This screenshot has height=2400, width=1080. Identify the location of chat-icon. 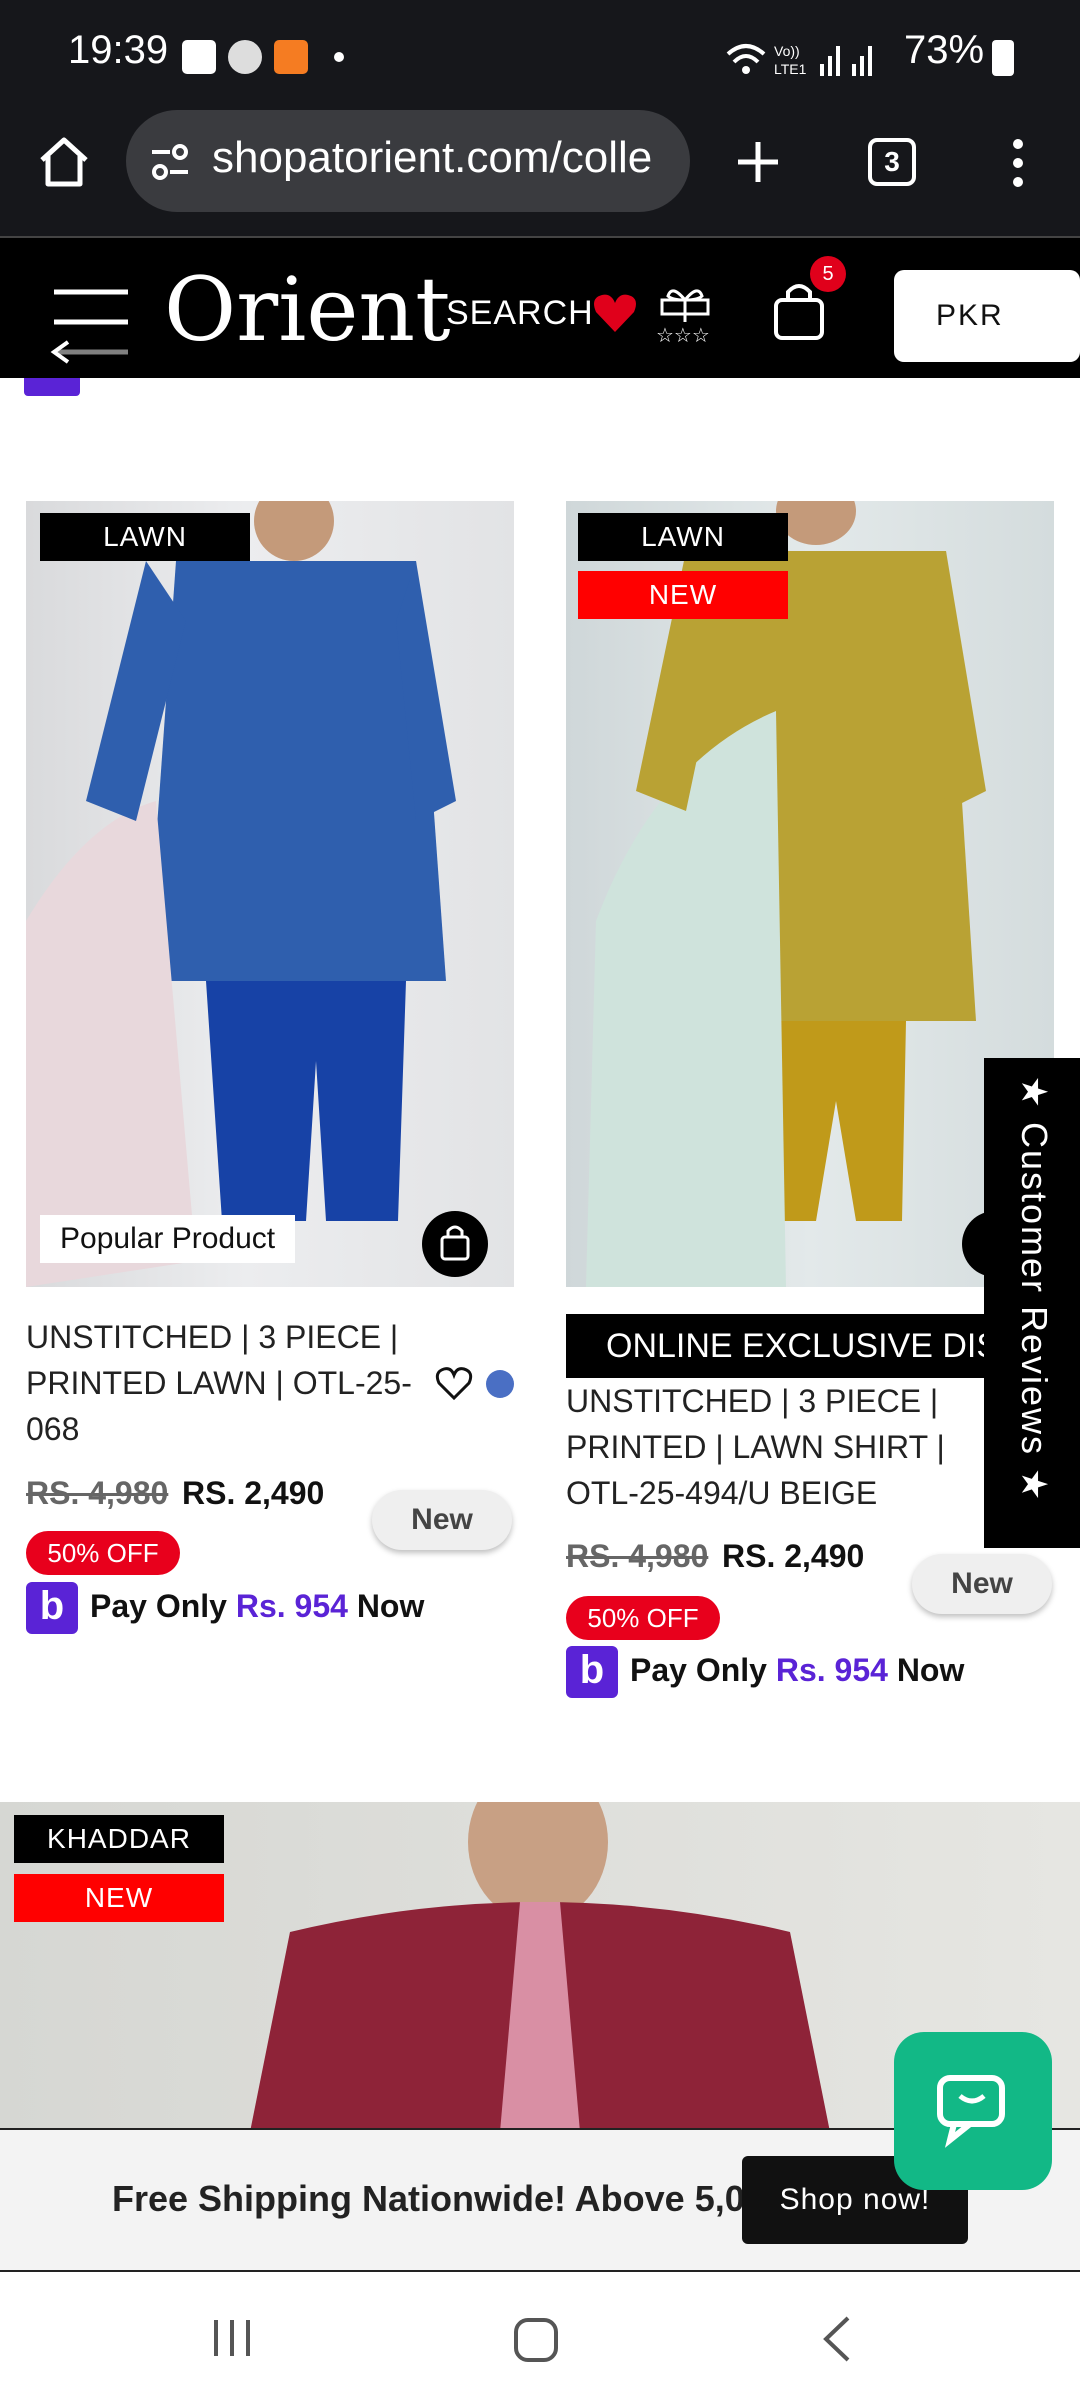
(971, 2111).